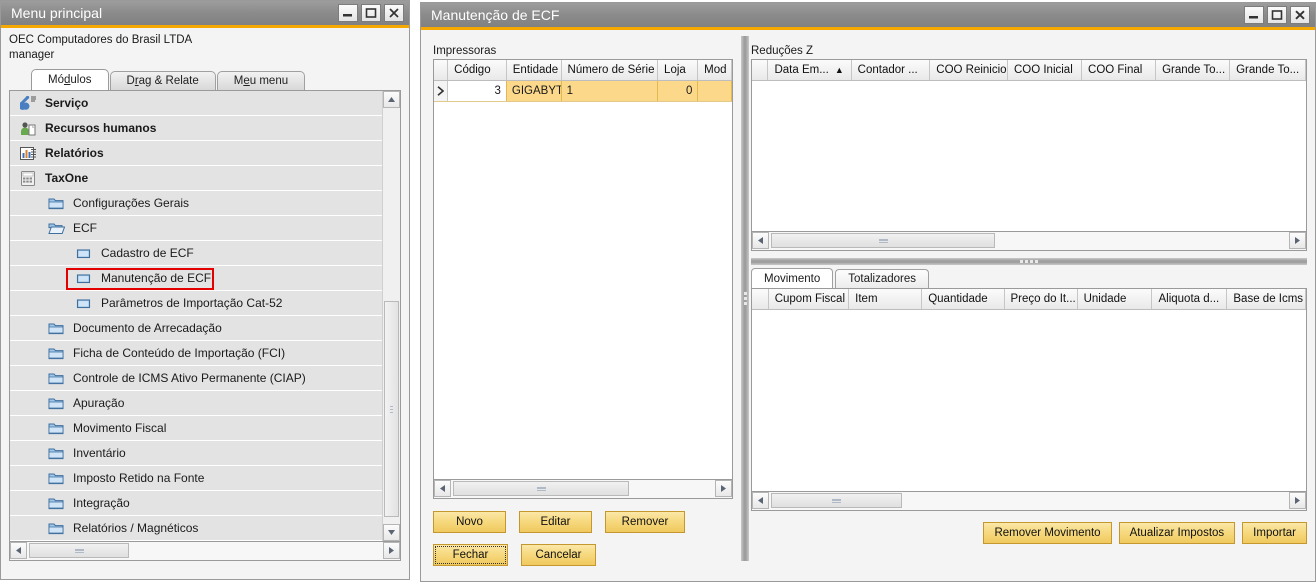  What do you see at coordinates (391, 99) in the screenshot?
I see `scroll-up-icon` at bounding box center [391, 99].